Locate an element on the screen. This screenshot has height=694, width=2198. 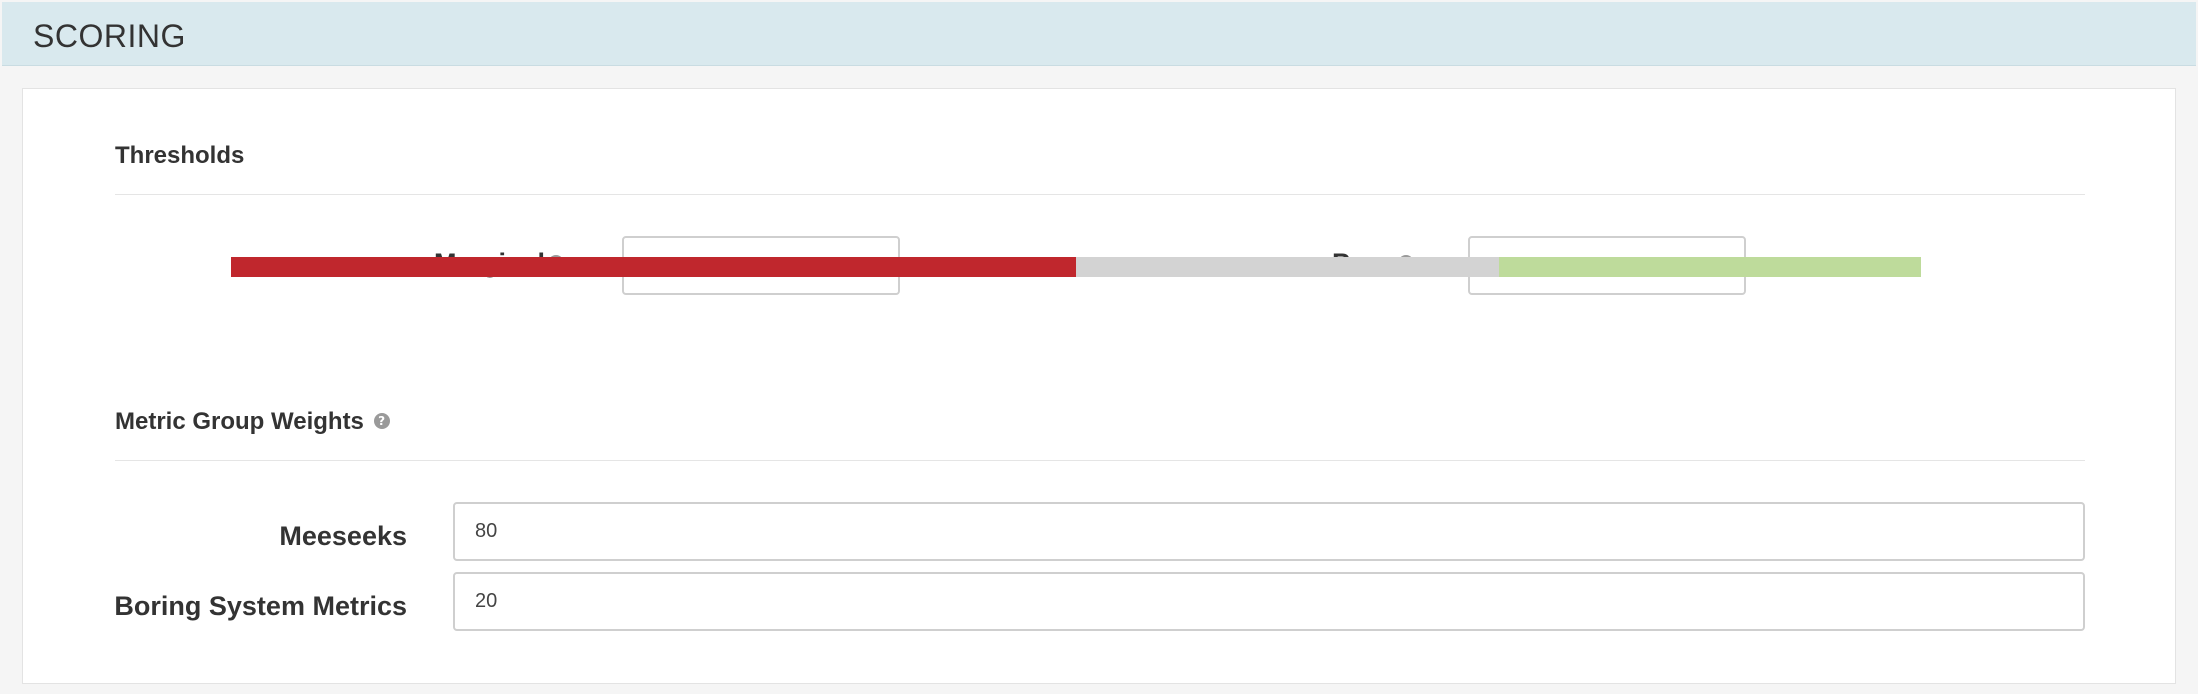
weights-heading-text: Metric Group Weights is located at coordinates (239, 421).